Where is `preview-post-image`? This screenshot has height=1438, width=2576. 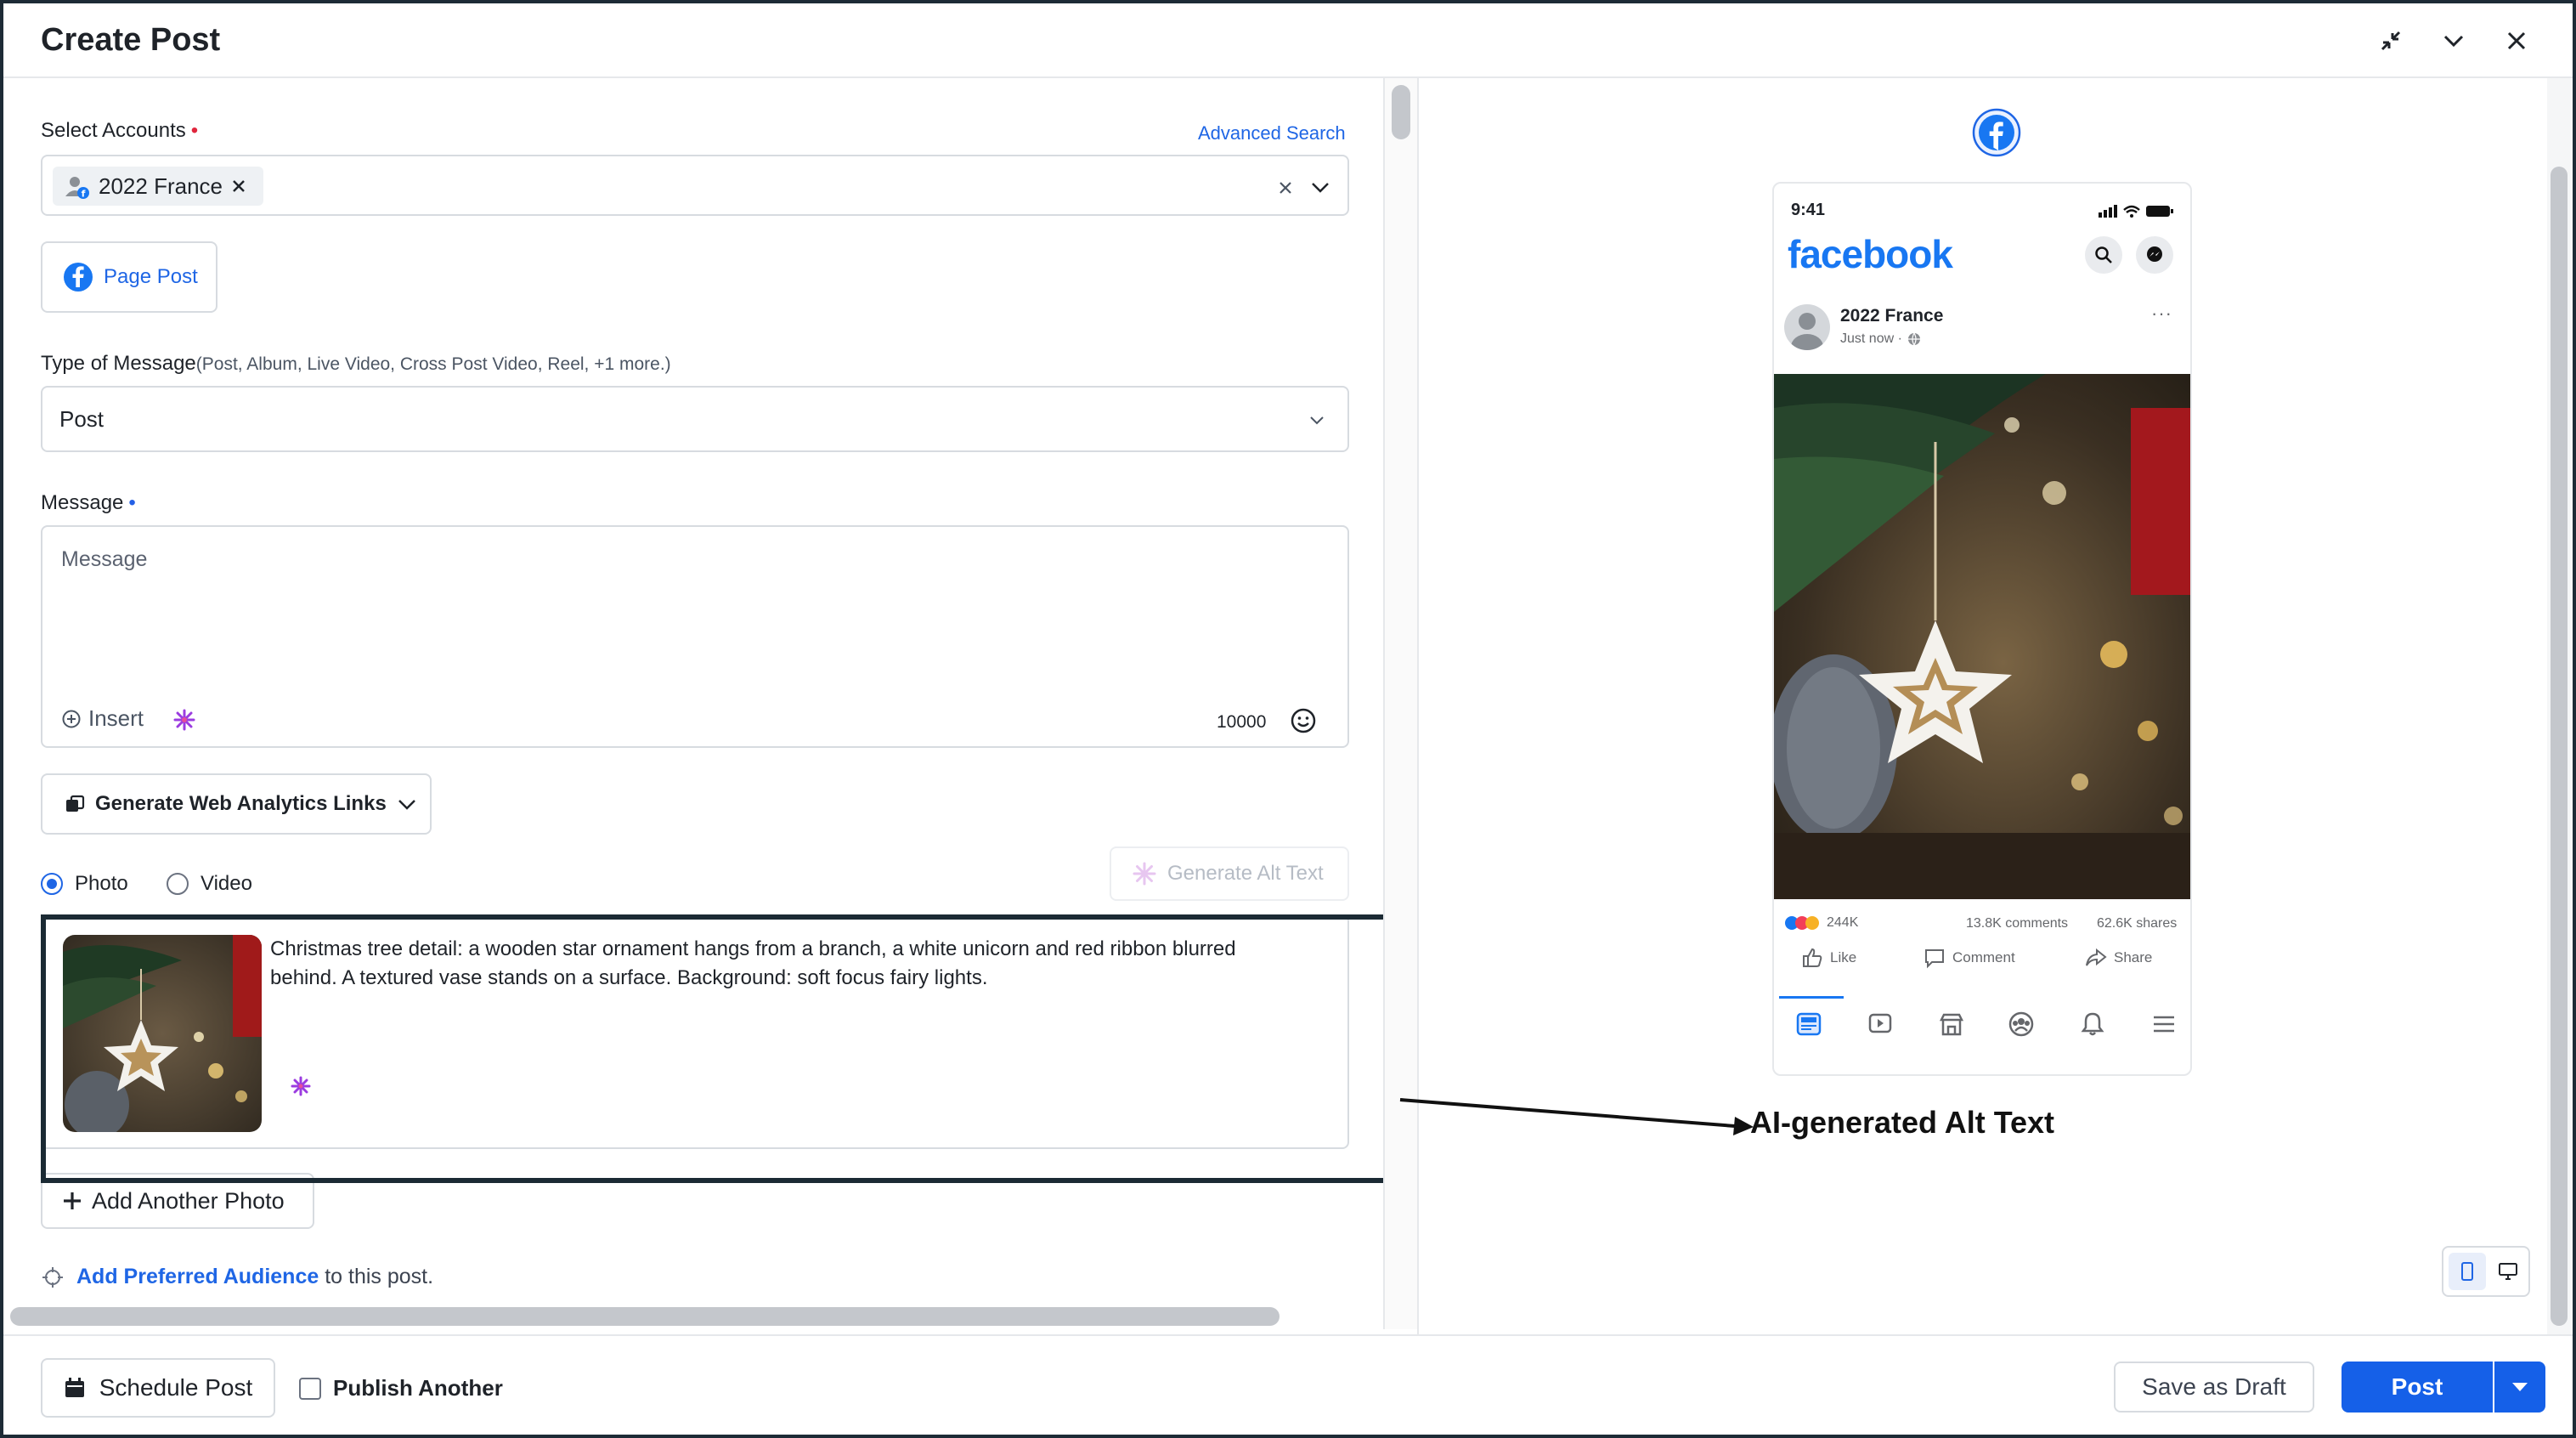
preview-post-image is located at coordinates (1982, 636).